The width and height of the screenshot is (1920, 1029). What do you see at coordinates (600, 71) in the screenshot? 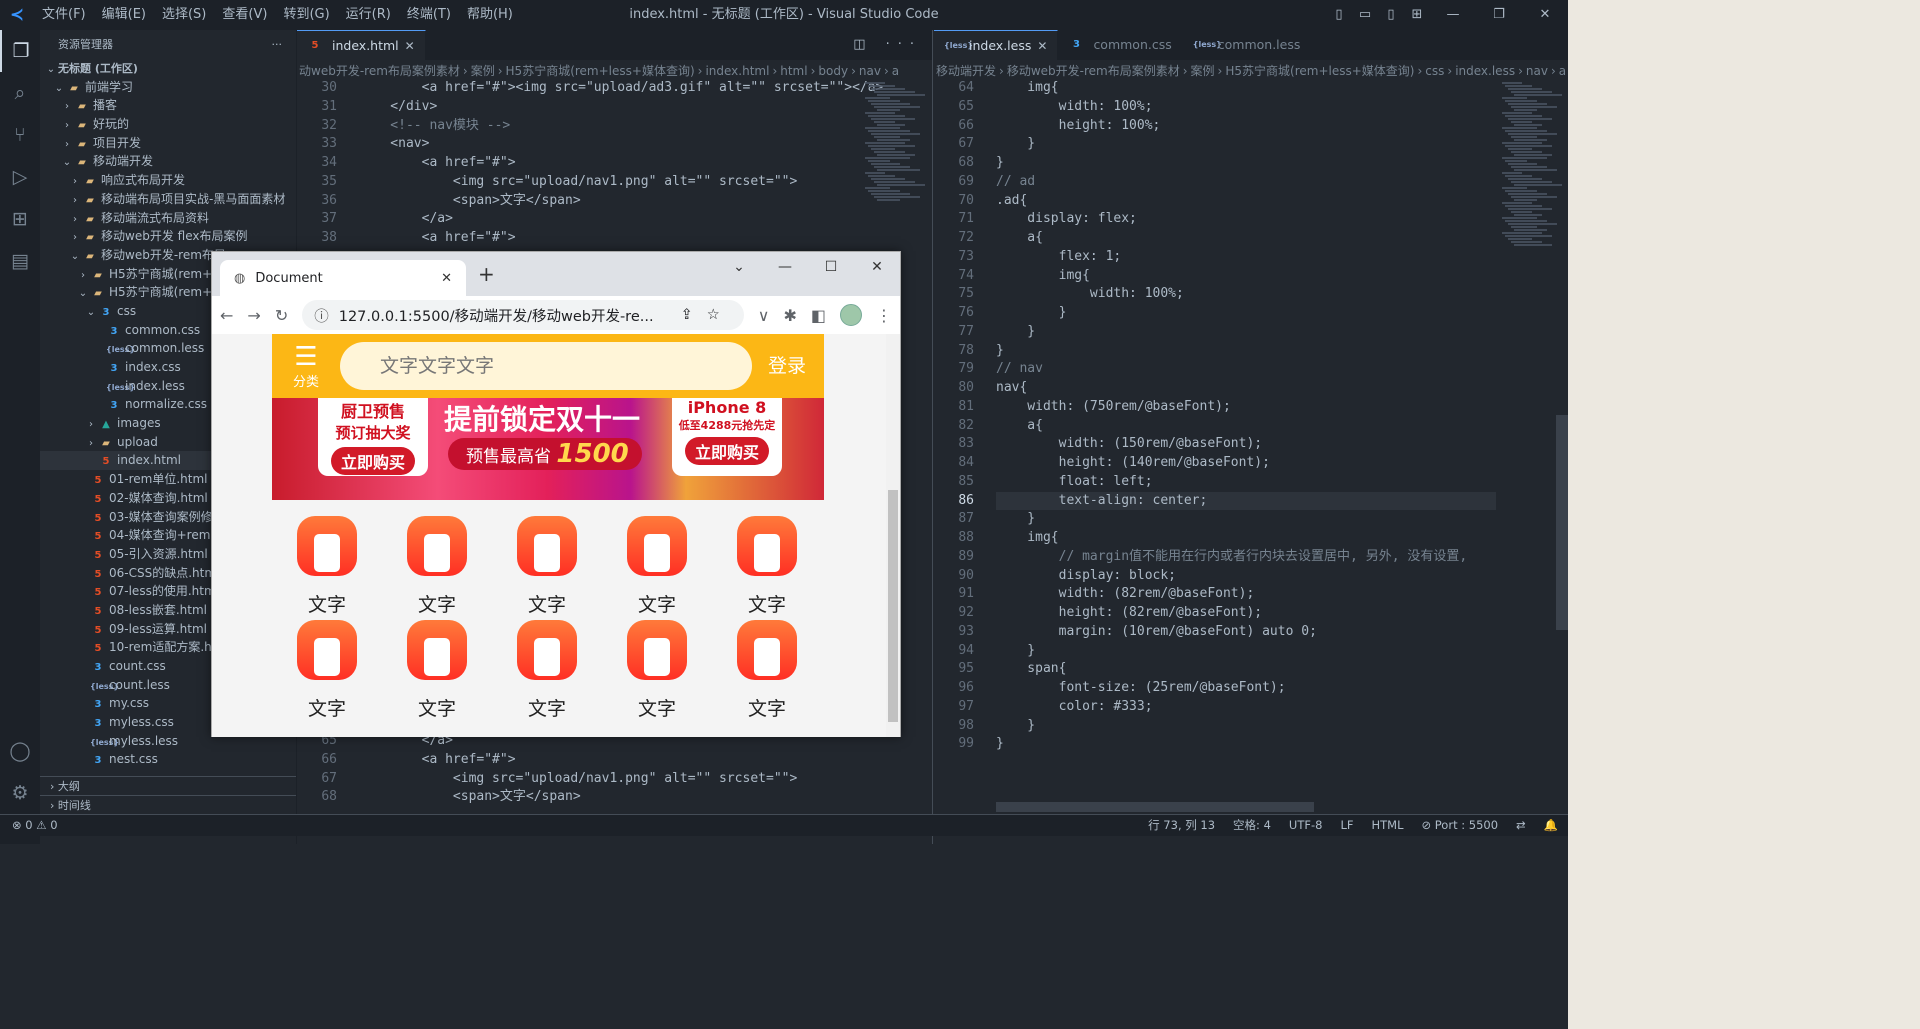
I see `breadcrumb-item: H5苏宁商城(rem+less+媒体查询)` at bounding box center [600, 71].